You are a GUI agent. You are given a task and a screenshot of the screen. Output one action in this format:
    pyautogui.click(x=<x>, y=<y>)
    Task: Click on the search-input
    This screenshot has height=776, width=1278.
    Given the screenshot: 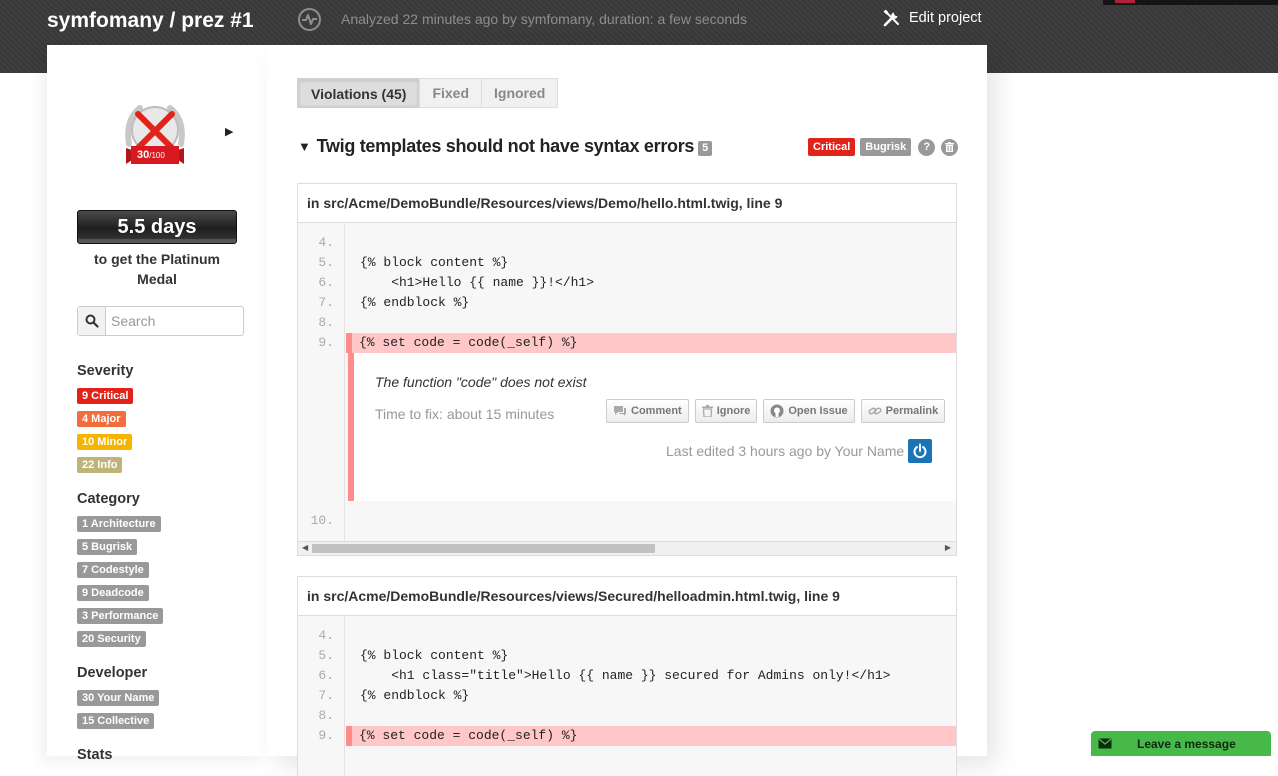 What is the action you would take?
    pyautogui.click(x=173, y=321)
    